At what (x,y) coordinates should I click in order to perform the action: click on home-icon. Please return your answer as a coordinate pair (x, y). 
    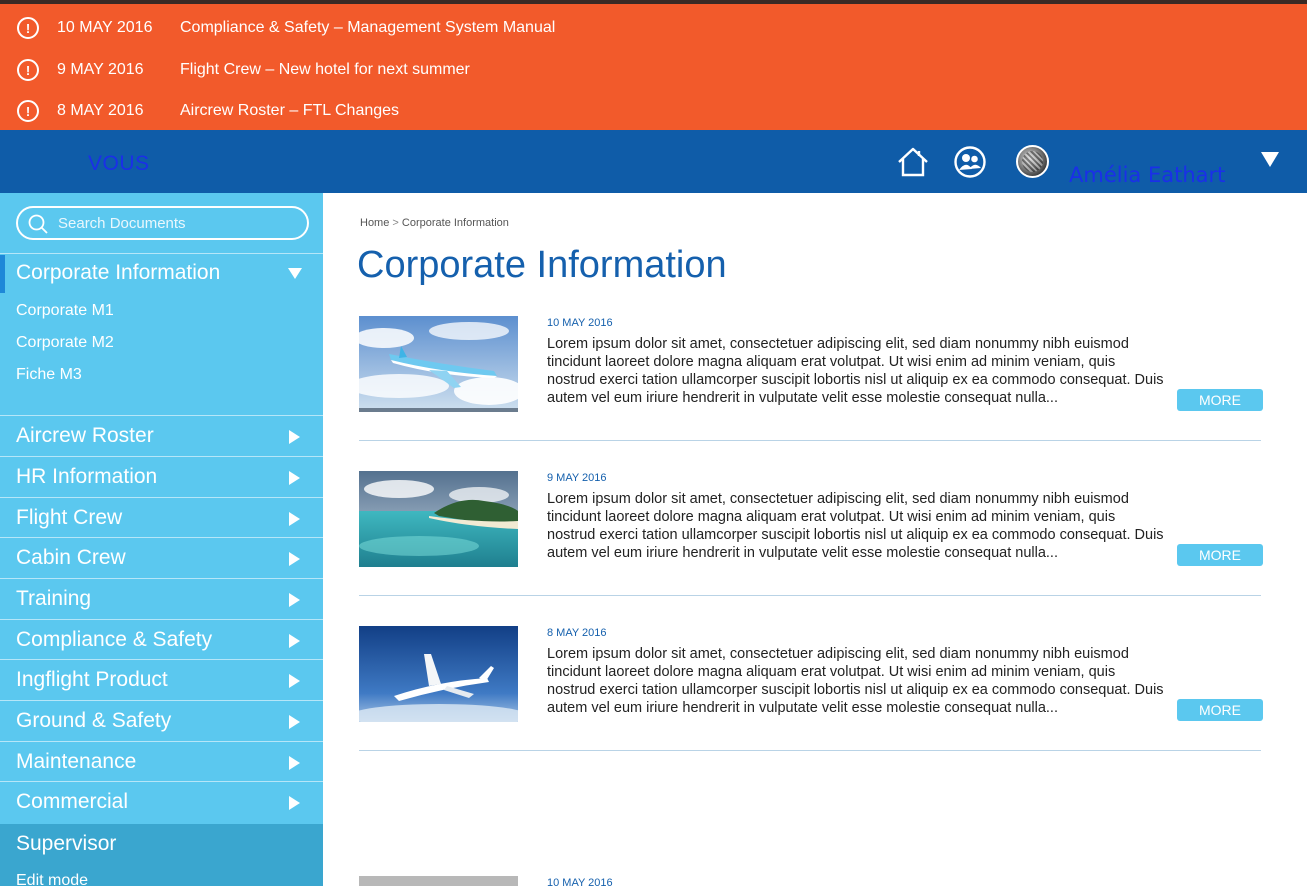
    Looking at the image, I should click on (913, 162).